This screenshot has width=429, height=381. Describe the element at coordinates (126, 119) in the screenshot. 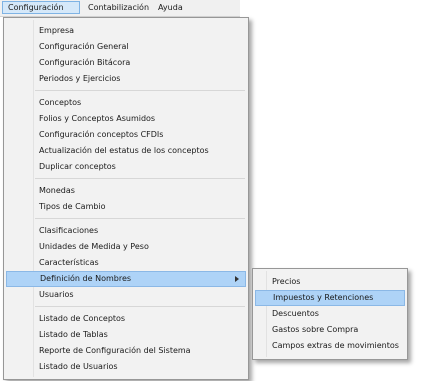

I see `menu-item-folios-conceptos: Folios y Conceptos Asumidos` at that location.